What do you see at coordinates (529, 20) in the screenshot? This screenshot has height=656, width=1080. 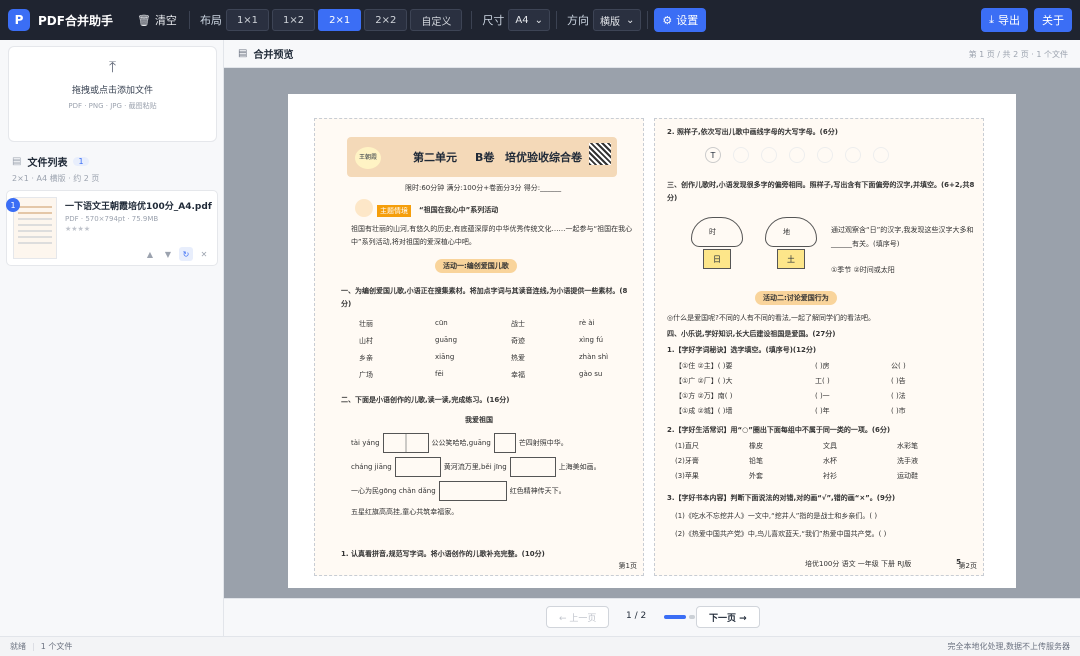 I see `size-select: A4 ⌄` at bounding box center [529, 20].